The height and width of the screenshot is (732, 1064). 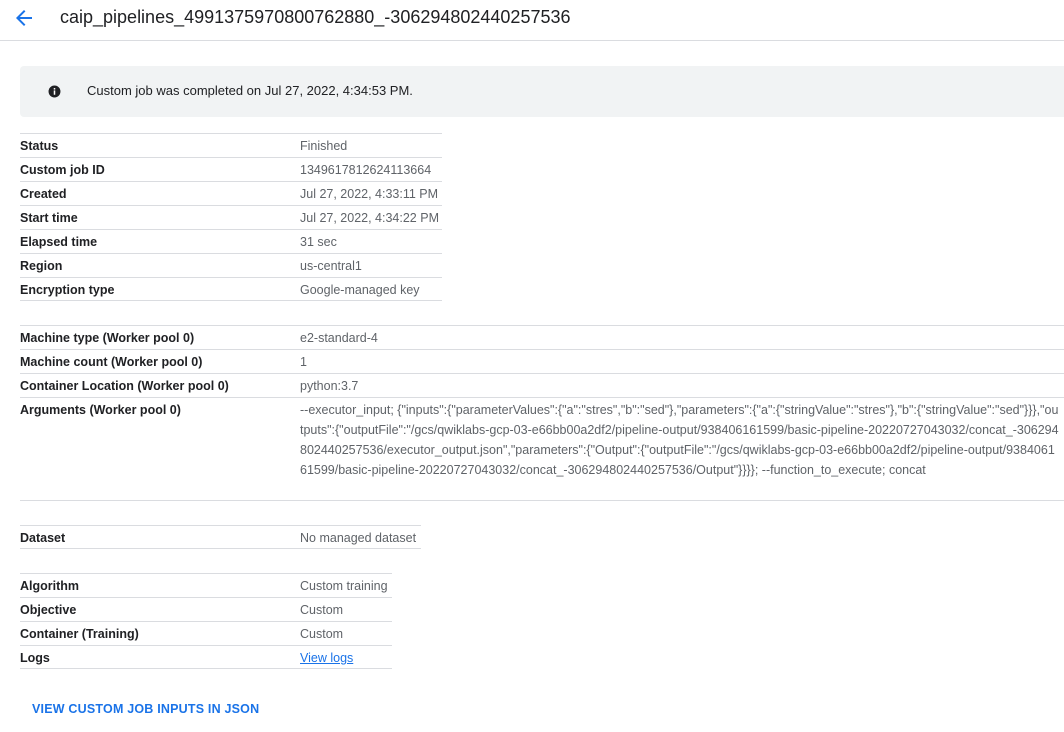 What do you see at coordinates (35, 658) in the screenshot?
I see `detail-key: Logs` at bounding box center [35, 658].